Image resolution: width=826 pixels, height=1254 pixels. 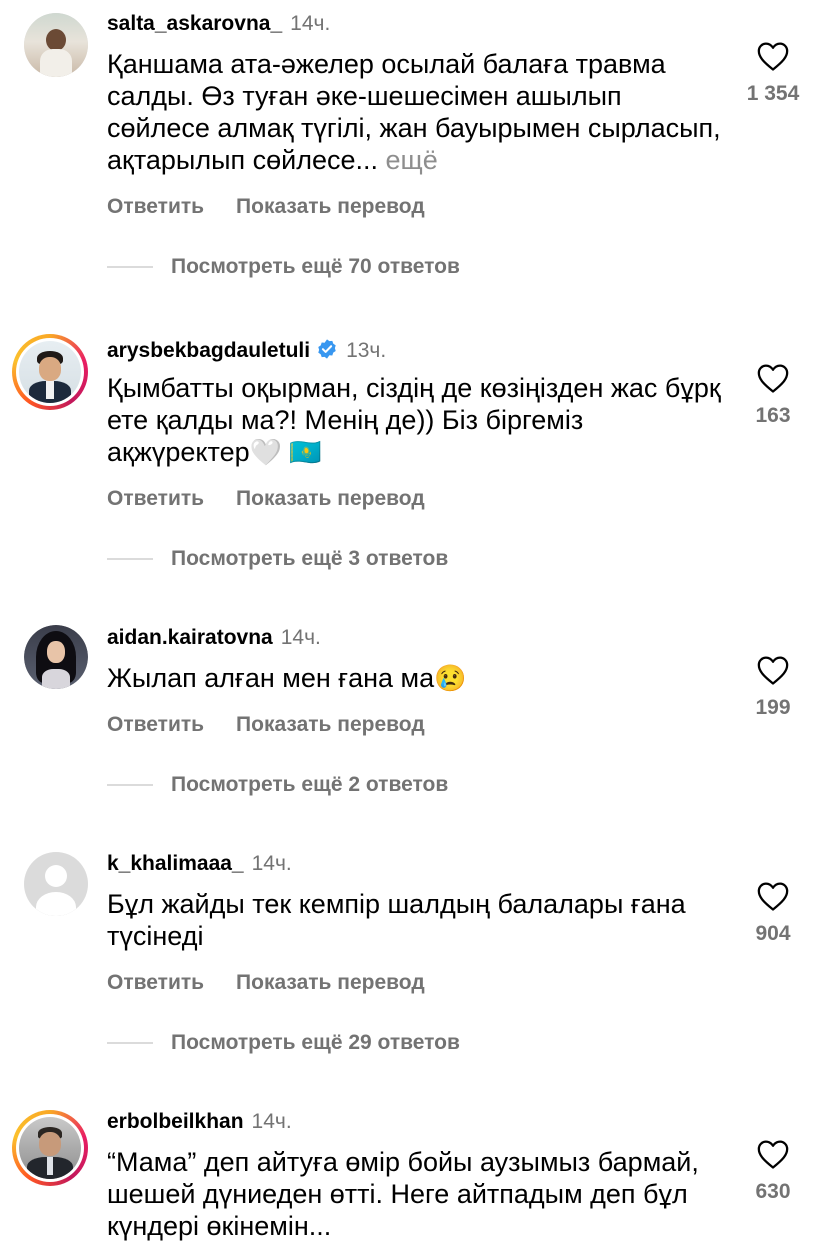 I want to click on like-count: 199, so click(x=773, y=707).